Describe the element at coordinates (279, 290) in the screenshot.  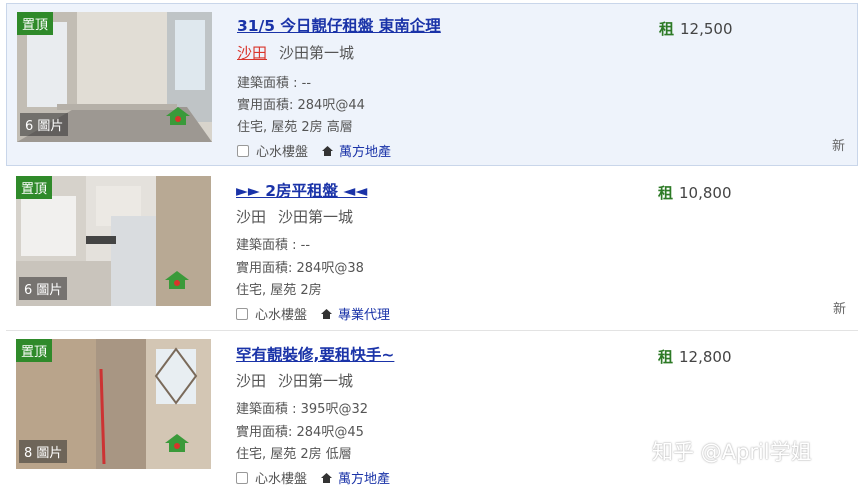
I see `property-details: 住宅, 屋苑 2房` at that location.